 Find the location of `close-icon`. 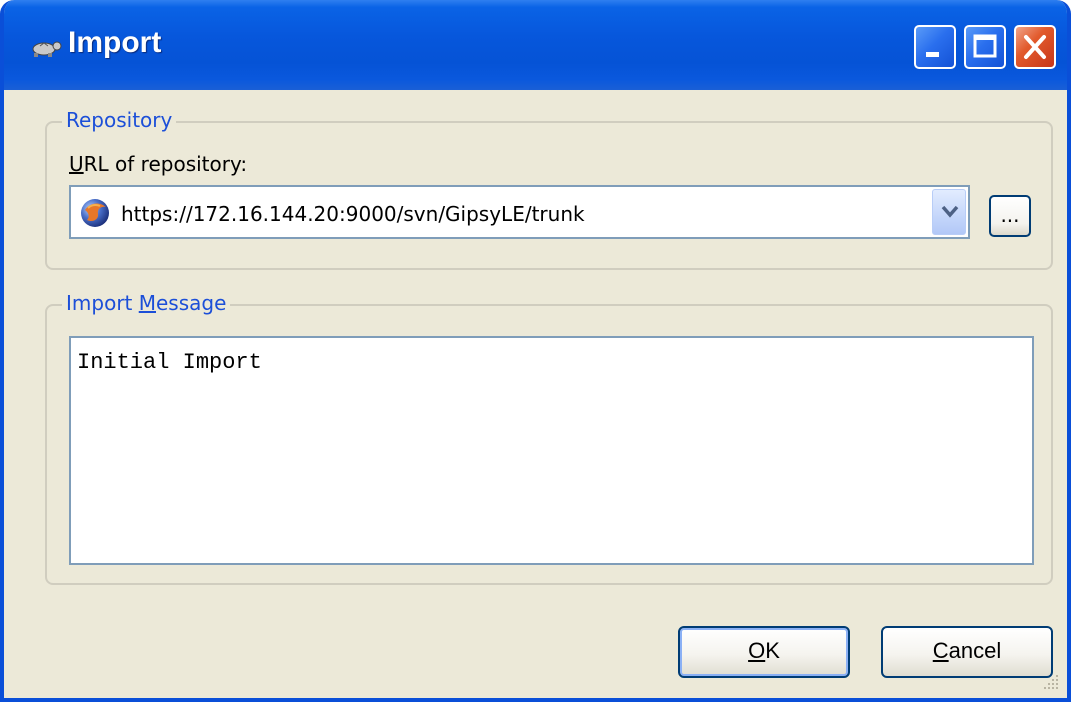

close-icon is located at coordinates (1035, 47).